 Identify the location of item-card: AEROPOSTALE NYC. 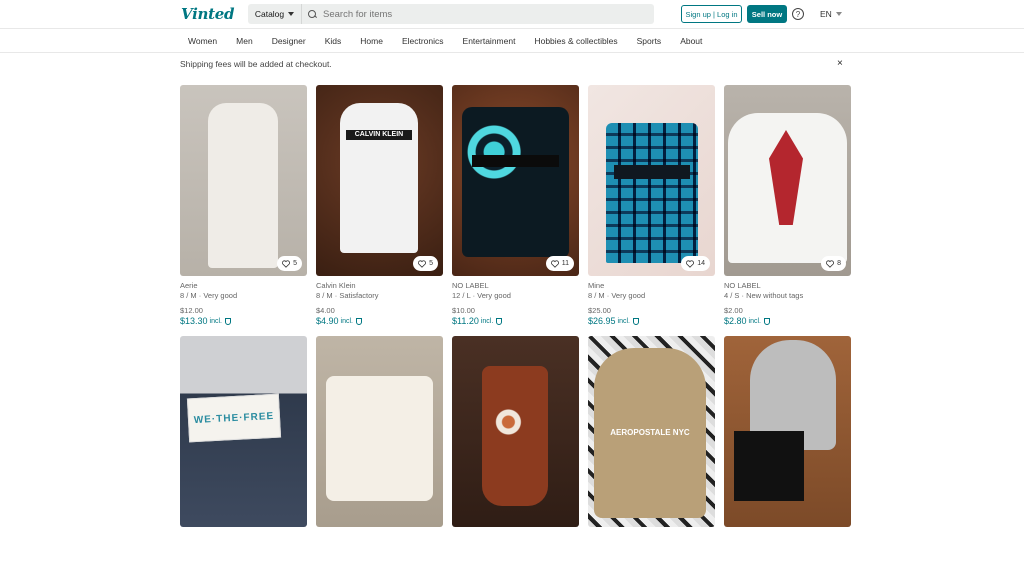
(651, 461).